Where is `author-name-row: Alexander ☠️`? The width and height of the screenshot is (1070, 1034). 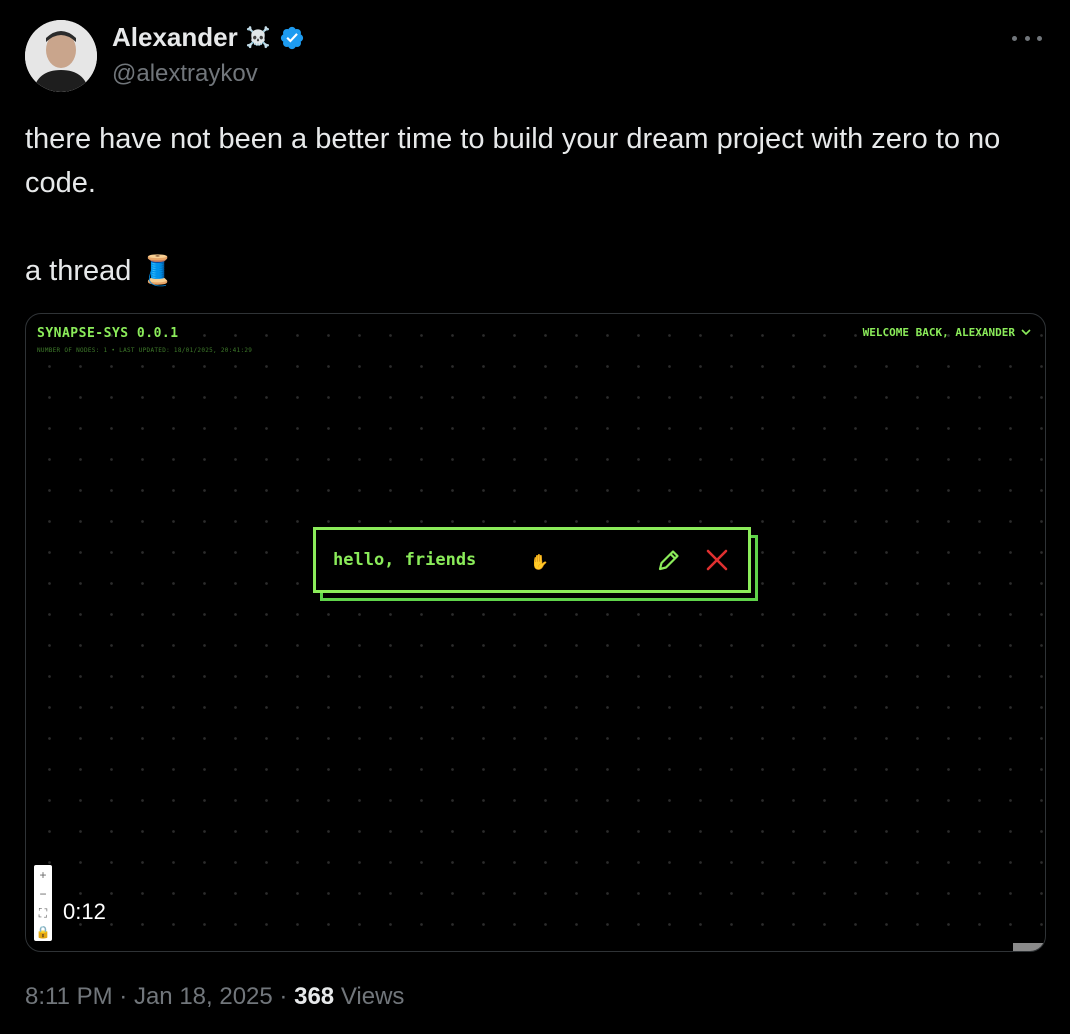
author-name-row: Alexander ☠️ is located at coordinates (208, 37).